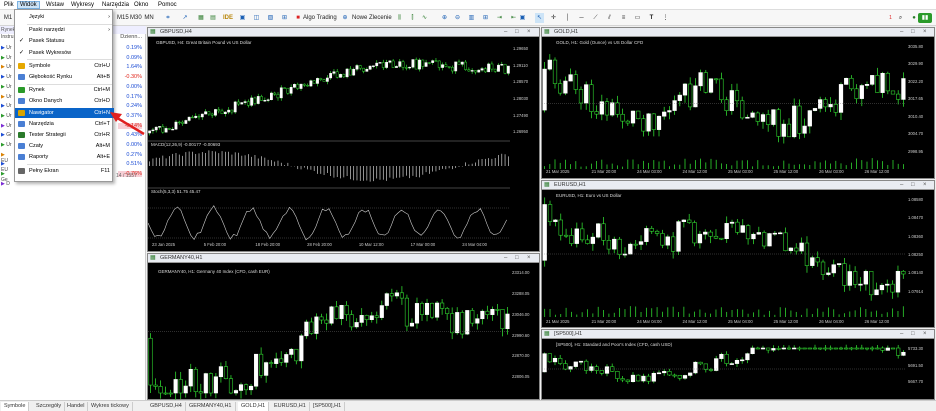  I want to click on chart-type-icon: ⌗, so click(168, 18).